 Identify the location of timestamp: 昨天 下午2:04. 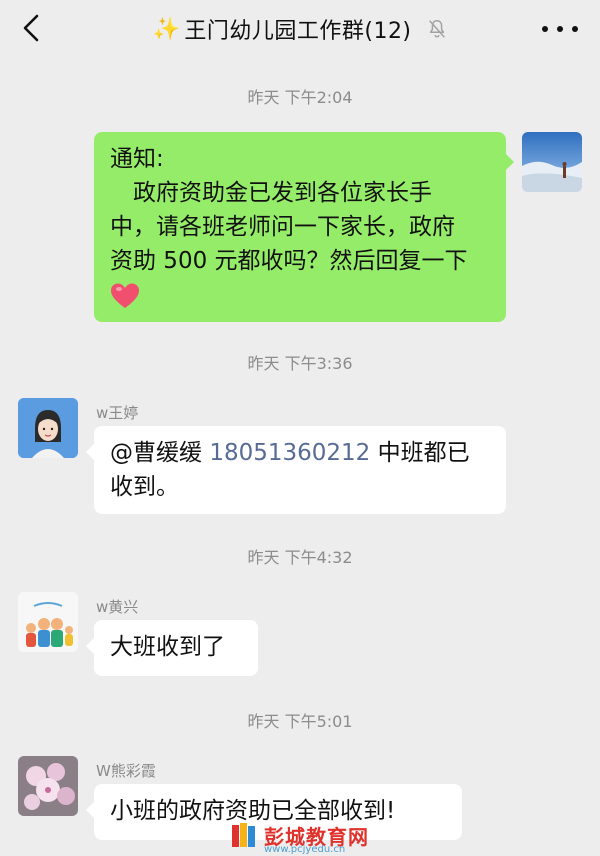
(300, 97).